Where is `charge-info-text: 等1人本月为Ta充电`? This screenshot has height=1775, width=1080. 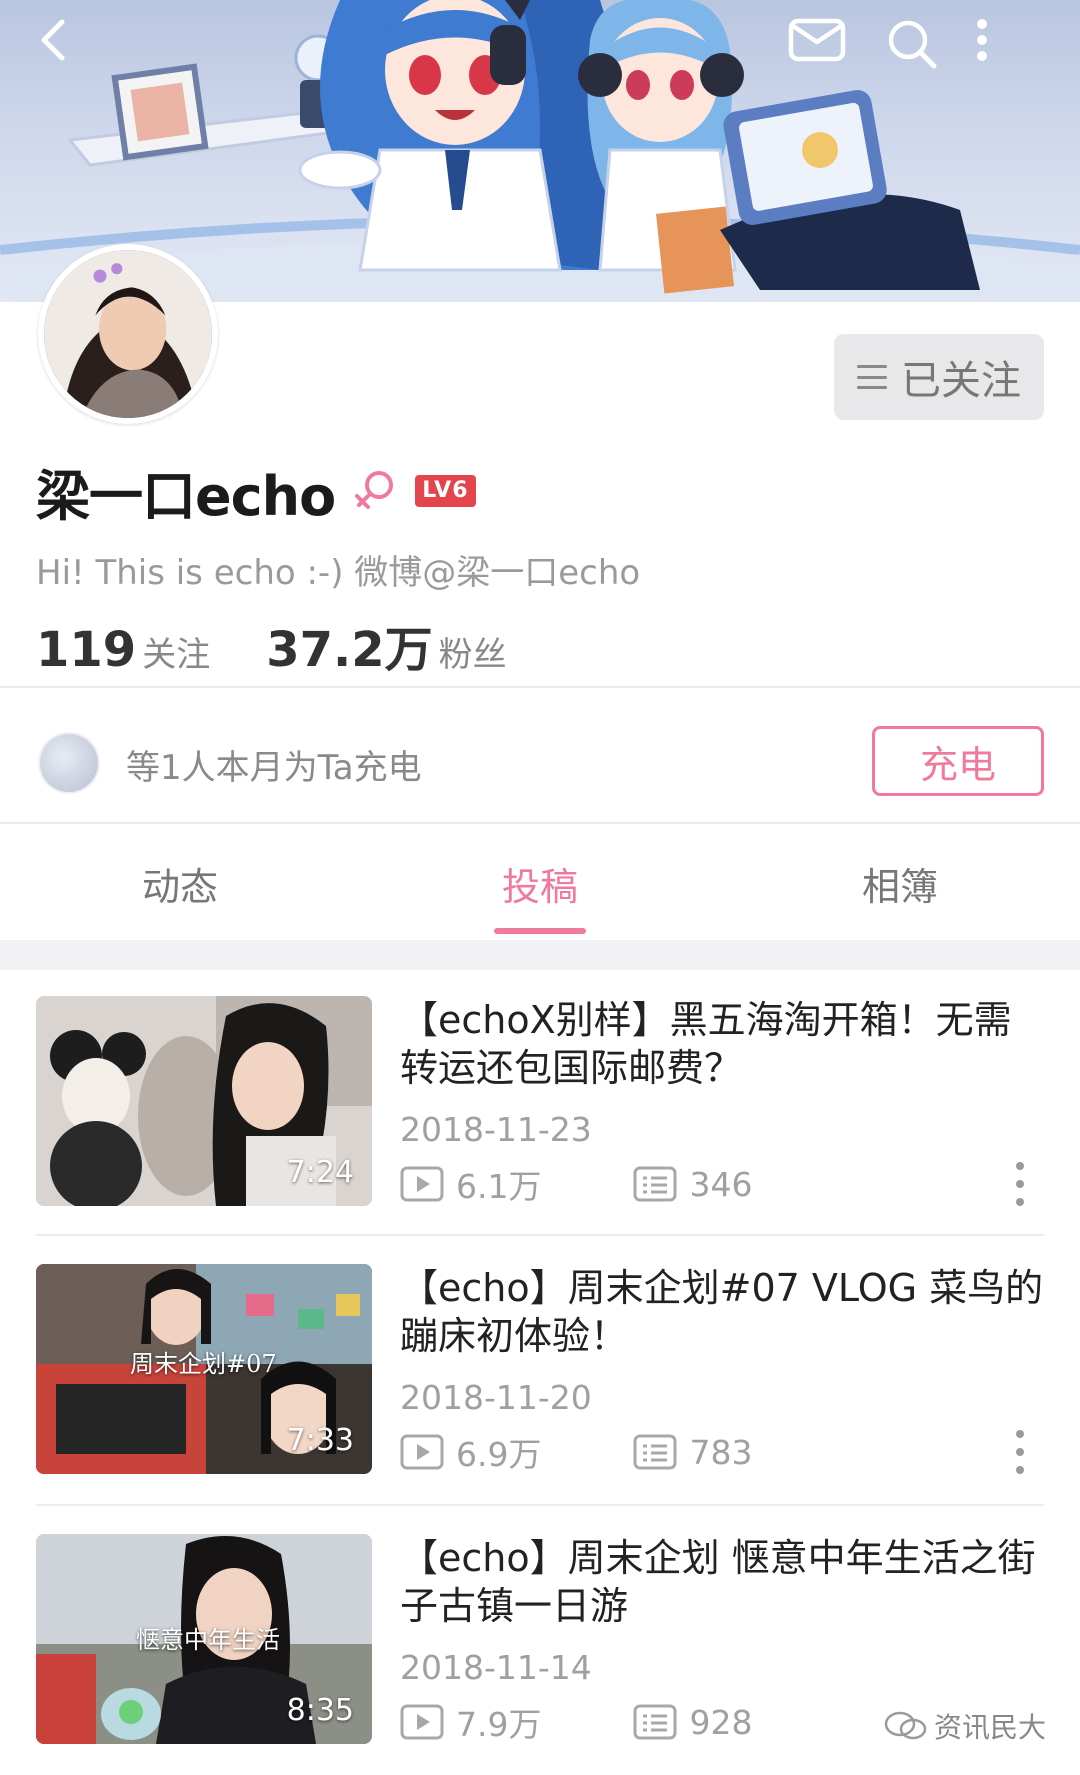 charge-info-text: 等1人本月为Ta充电 is located at coordinates (274, 764).